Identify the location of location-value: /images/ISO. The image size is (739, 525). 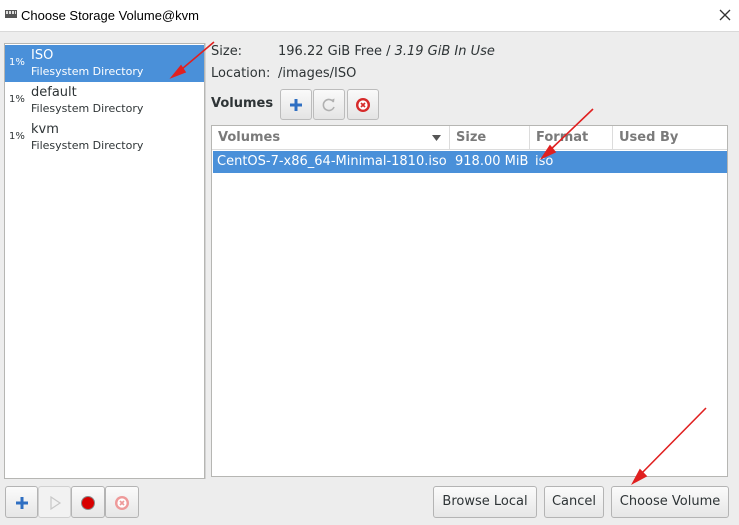
(317, 73).